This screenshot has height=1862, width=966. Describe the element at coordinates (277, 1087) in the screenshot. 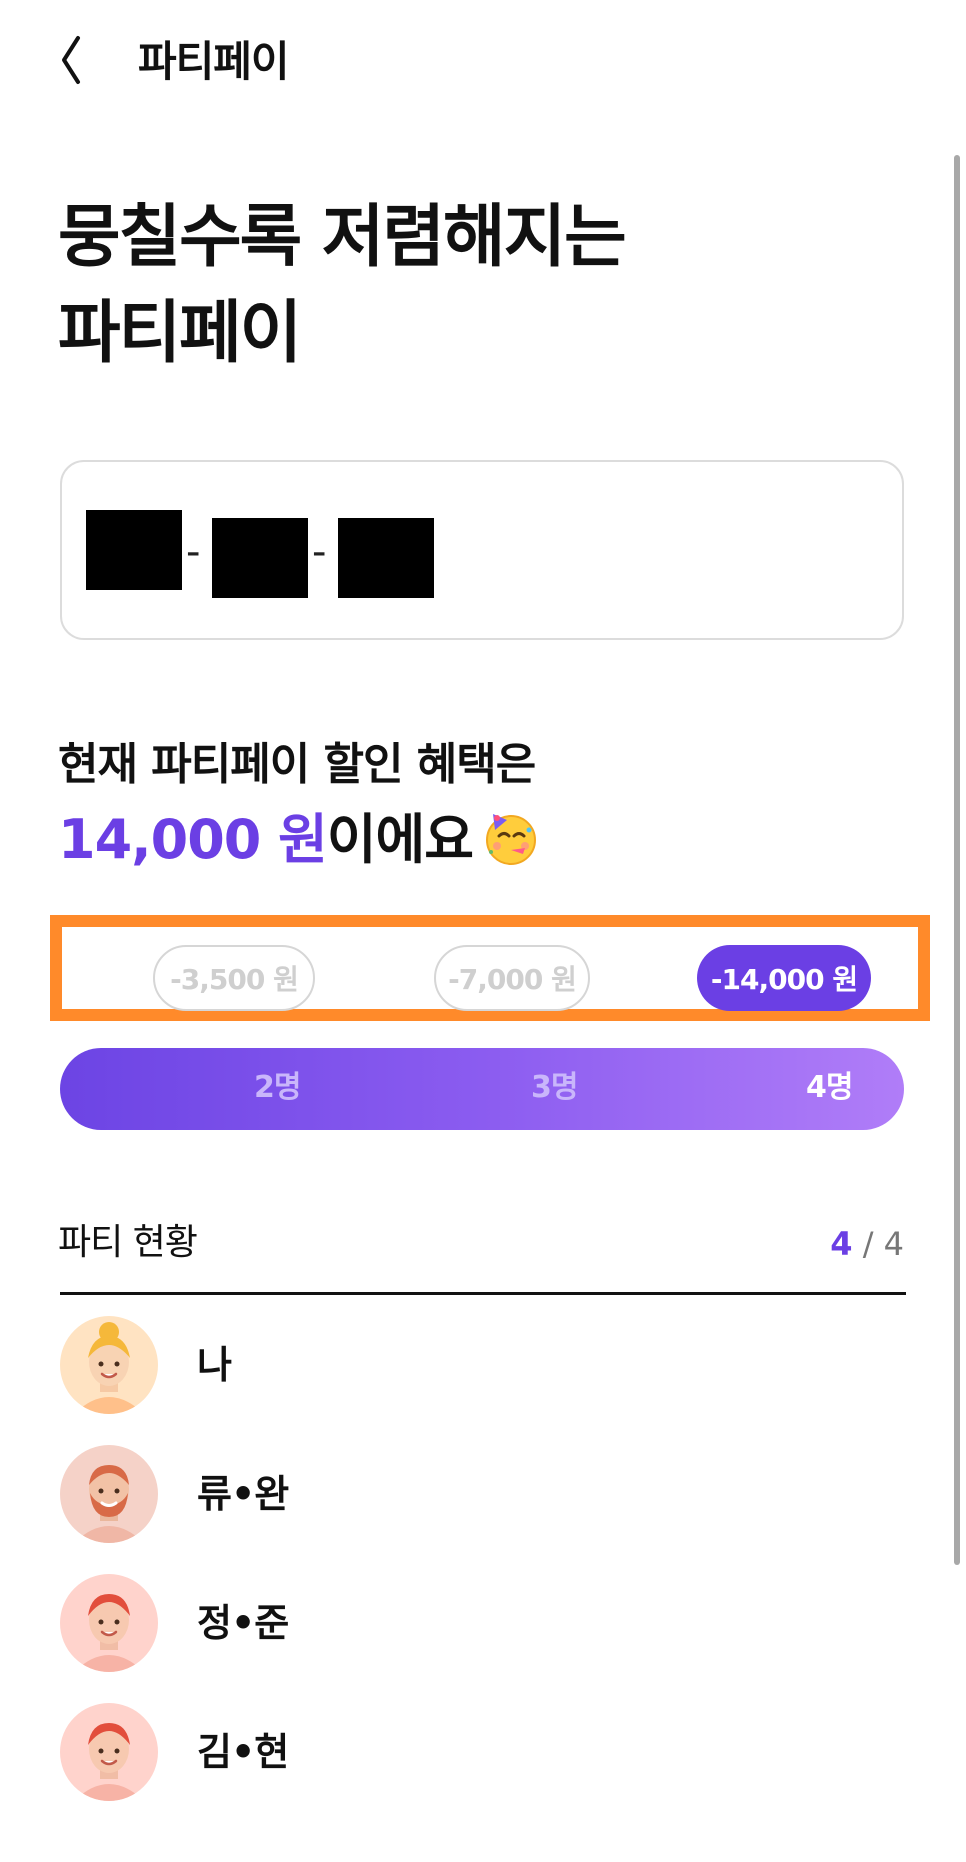

I see `step-2-members: 2명` at that location.